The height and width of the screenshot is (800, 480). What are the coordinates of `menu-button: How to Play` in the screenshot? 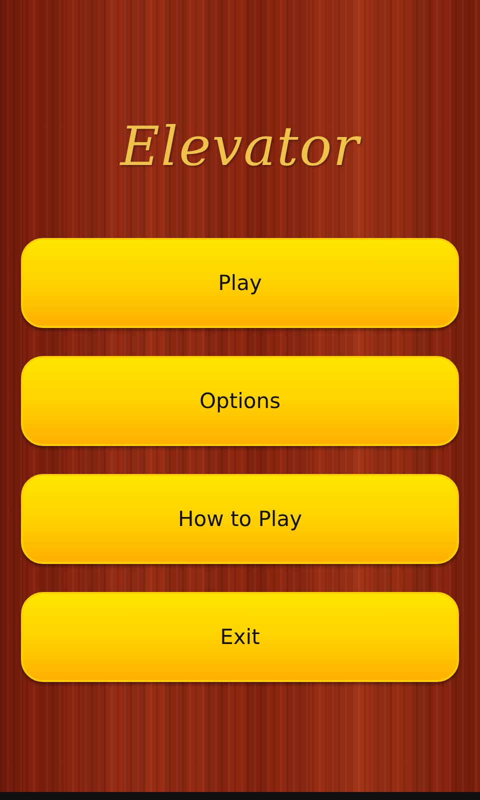 It's located at (240, 519).